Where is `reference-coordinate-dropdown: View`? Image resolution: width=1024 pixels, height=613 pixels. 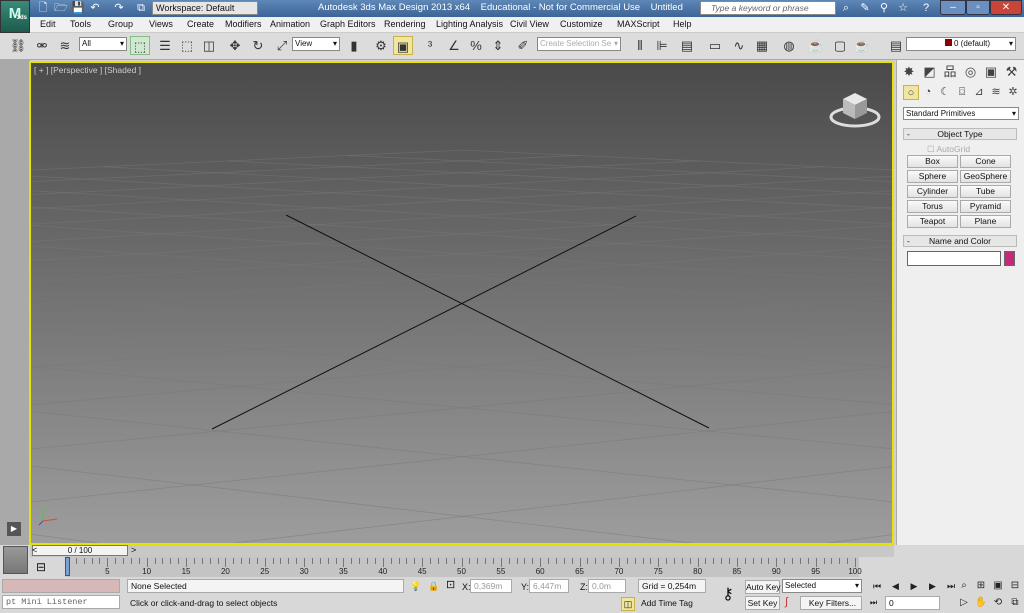
reference-coordinate-dropdown: View is located at coordinates (316, 44).